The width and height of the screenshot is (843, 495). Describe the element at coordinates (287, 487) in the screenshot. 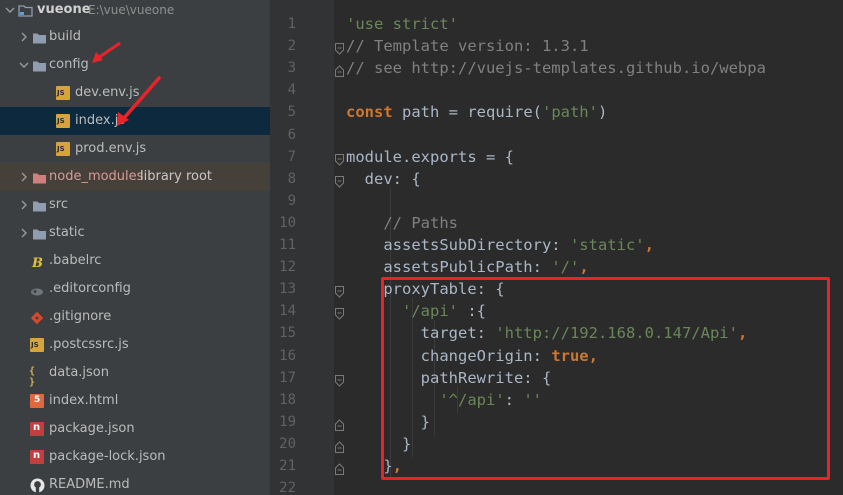

I see `line-number: 22` at that location.